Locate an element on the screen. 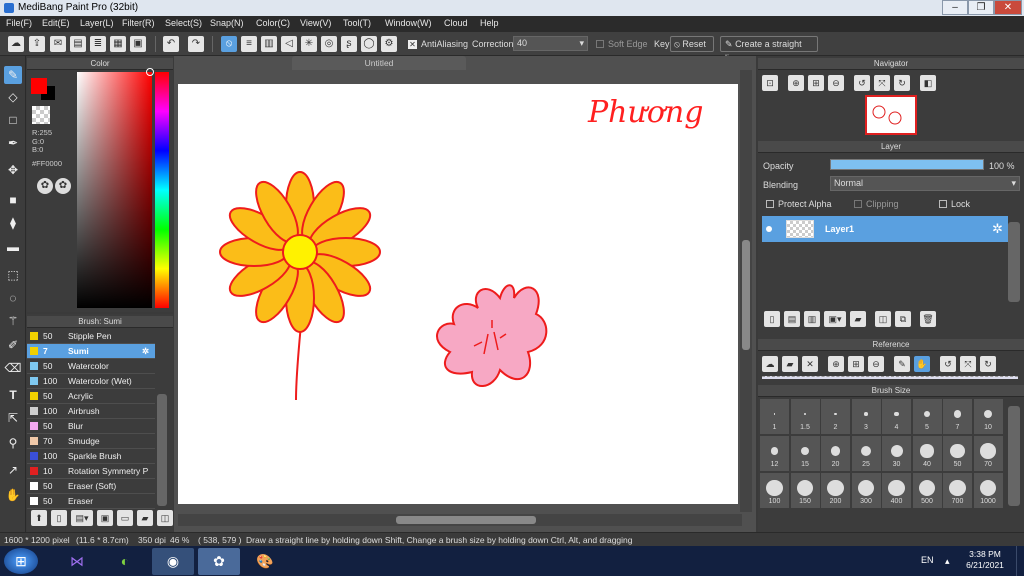 The height and width of the screenshot is (576, 1024). navigator-fit-icon: ⤧ is located at coordinates (882, 83).